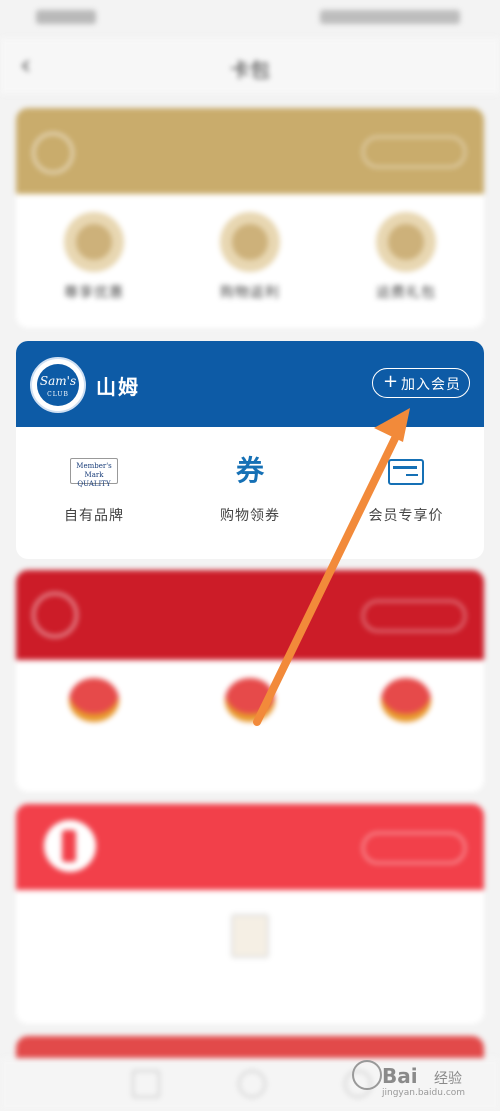 The height and width of the screenshot is (1111, 500). What do you see at coordinates (53, 153) in the screenshot?
I see `gold-card-logo-icon` at bounding box center [53, 153].